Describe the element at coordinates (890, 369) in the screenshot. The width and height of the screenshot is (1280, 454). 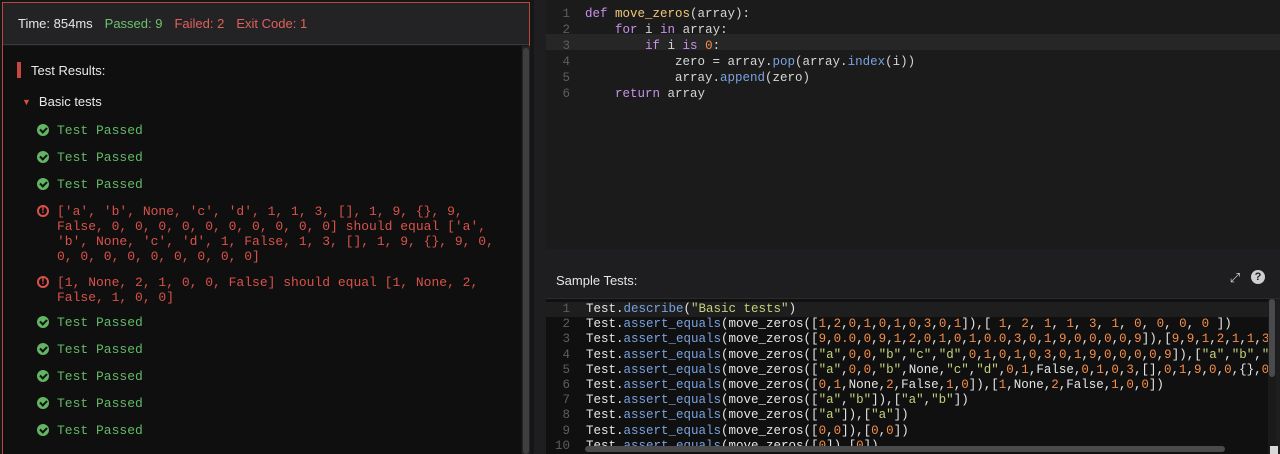
I see `code-token: "b"` at that location.